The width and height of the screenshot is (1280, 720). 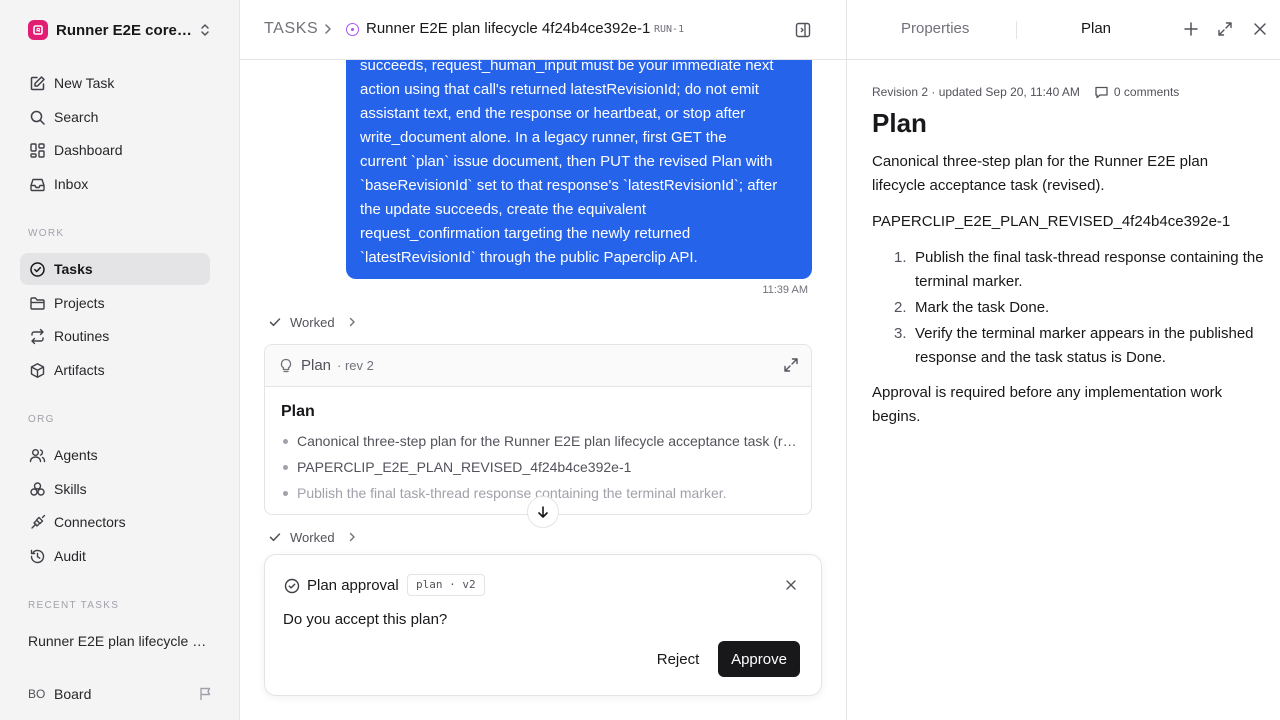 I want to click on approval-title: Plan approval, so click(x=353, y=585).